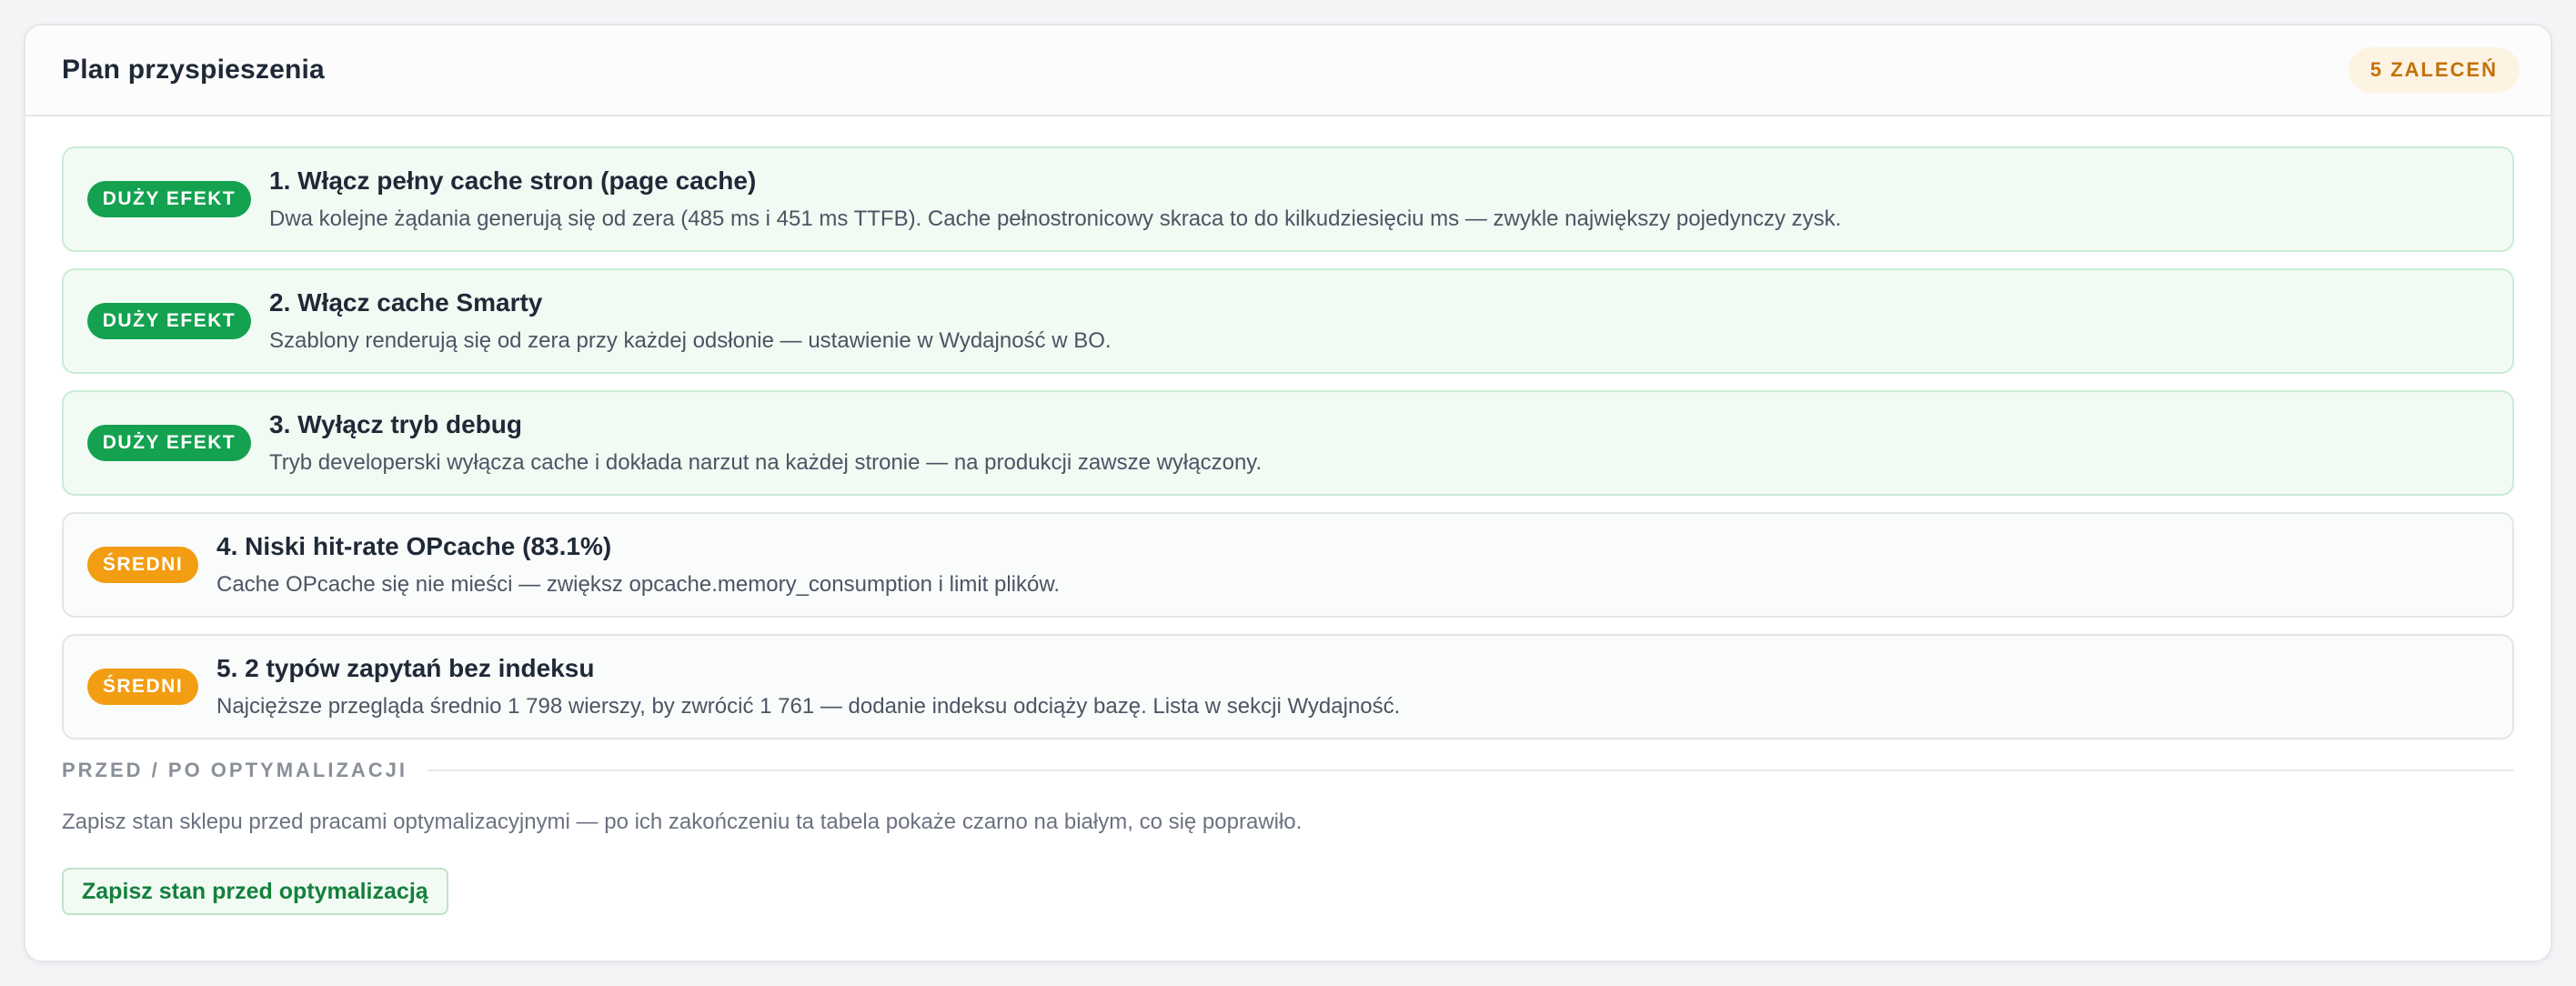  Describe the element at coordinates (395, 424) in the screenshot. I see `recommendation-title: 3. Wyłącz tryb debug` at that location.